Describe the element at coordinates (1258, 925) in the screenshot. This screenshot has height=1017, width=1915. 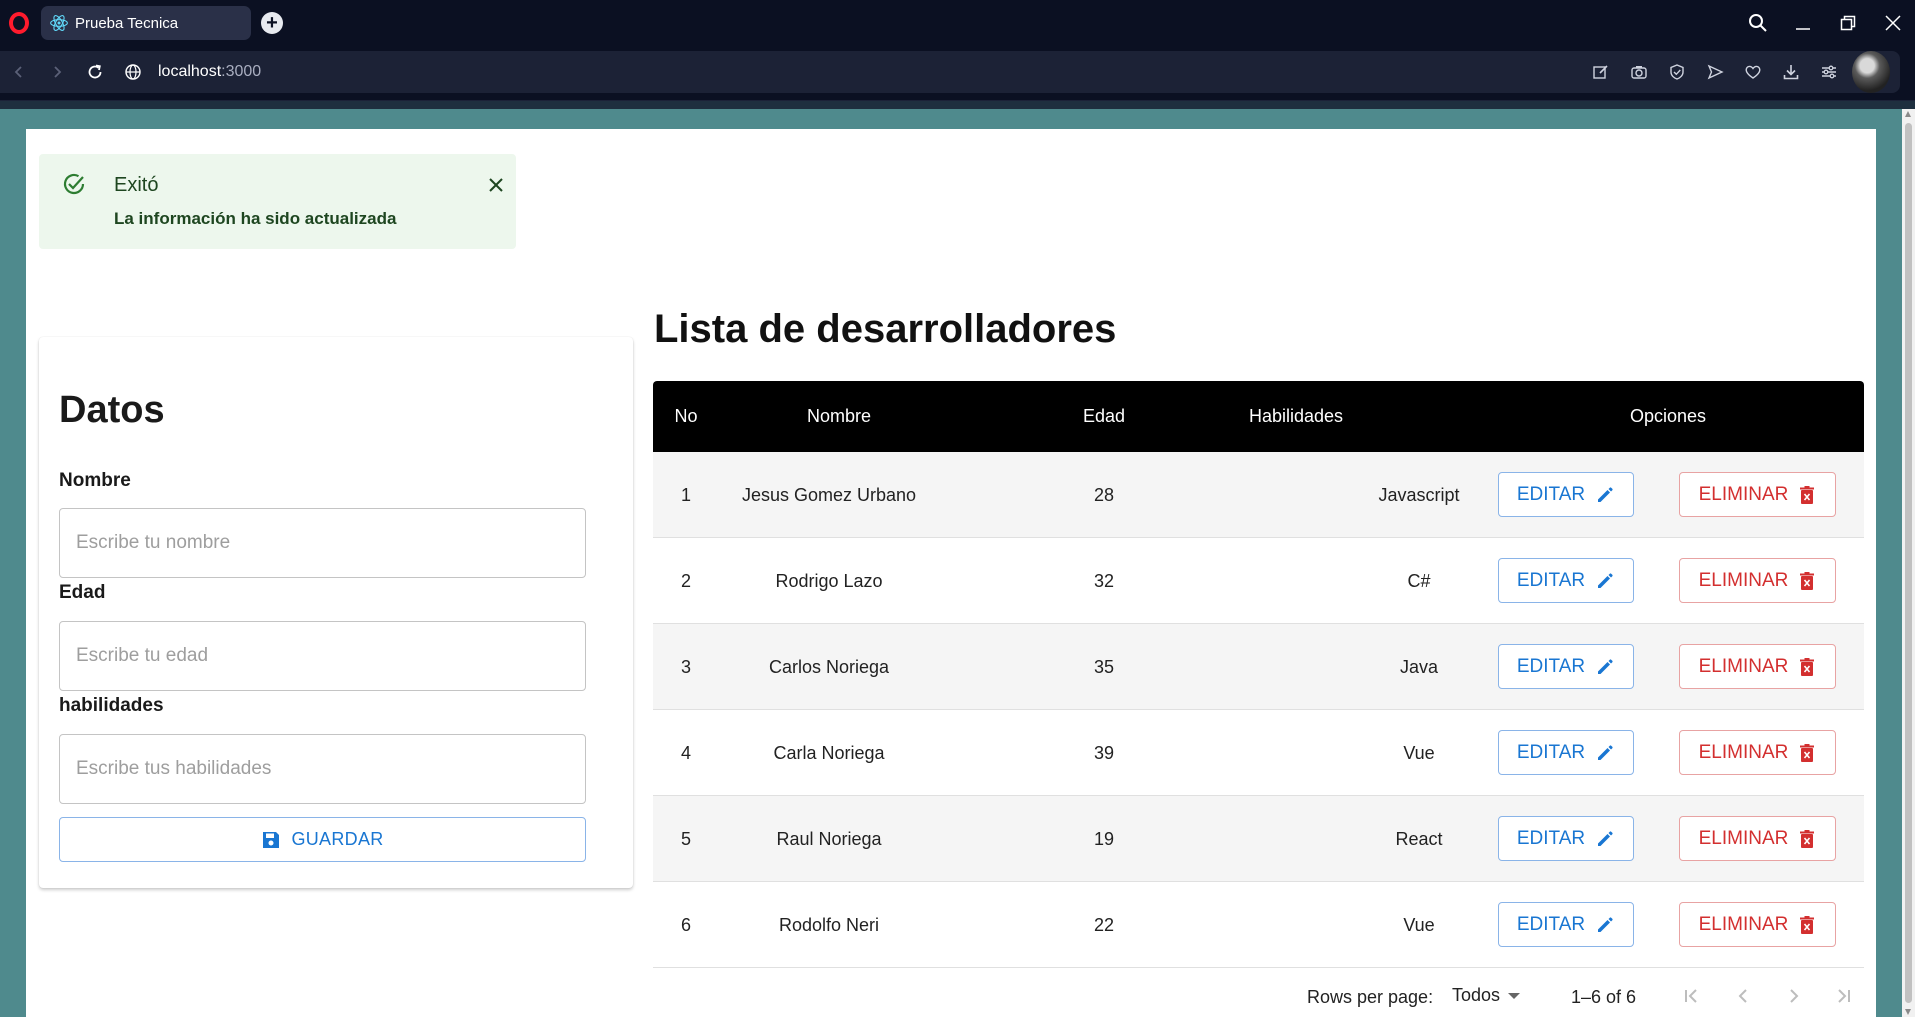
I see `table-row: 6 Rodolfo Neri 22 Vue EDITAR ELIMINAR` at that location.